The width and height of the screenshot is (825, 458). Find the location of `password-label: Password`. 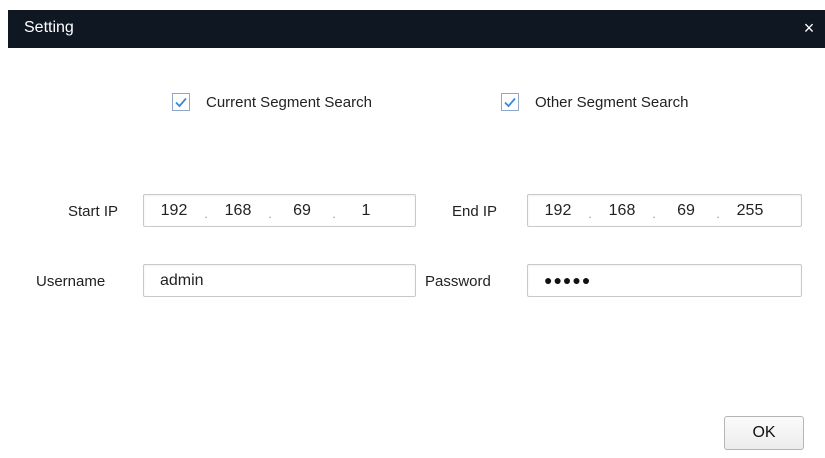

password-label: Password is located at coordinates (458, 281).